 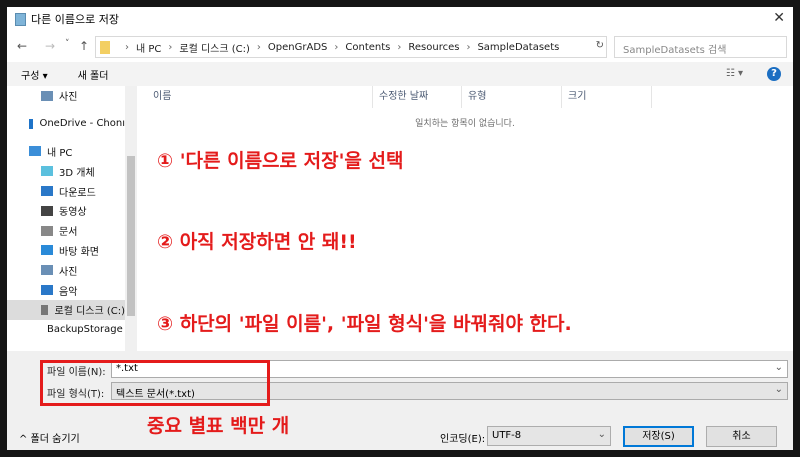 What do you see at coordinates (549, 436) in the screenshot?
I see `encoding-select: UTF-8 ⌄` at bounding box center [549, 436].